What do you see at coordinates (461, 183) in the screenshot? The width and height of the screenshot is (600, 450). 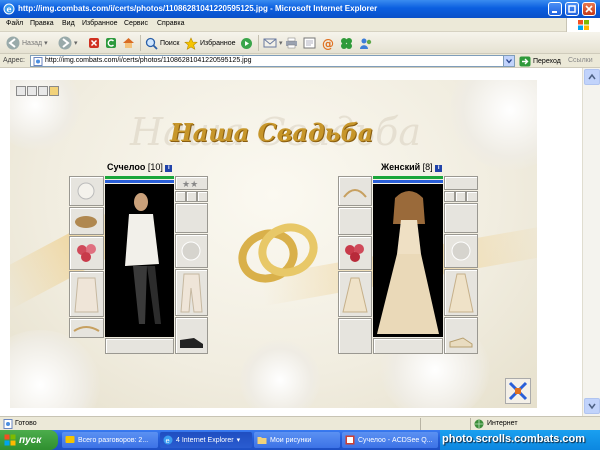 I see `earrings-slot` at bounding box center [461, 183].